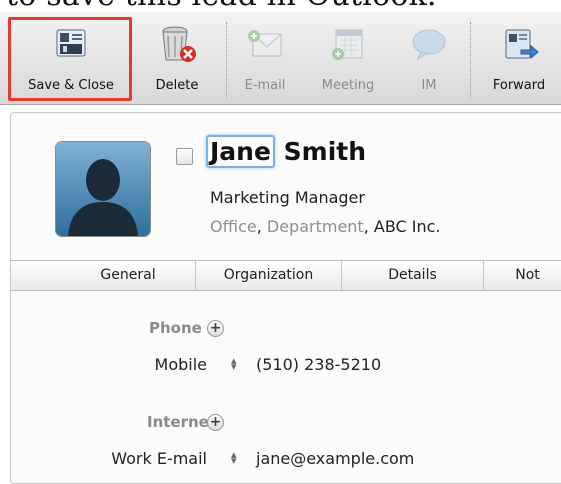 The width and height of the screenshot is (561, 484). What do you see at coordinates (429, 45) in the screenshot?
I see `chat-bubble-icon` at bounding box center [429, 45].